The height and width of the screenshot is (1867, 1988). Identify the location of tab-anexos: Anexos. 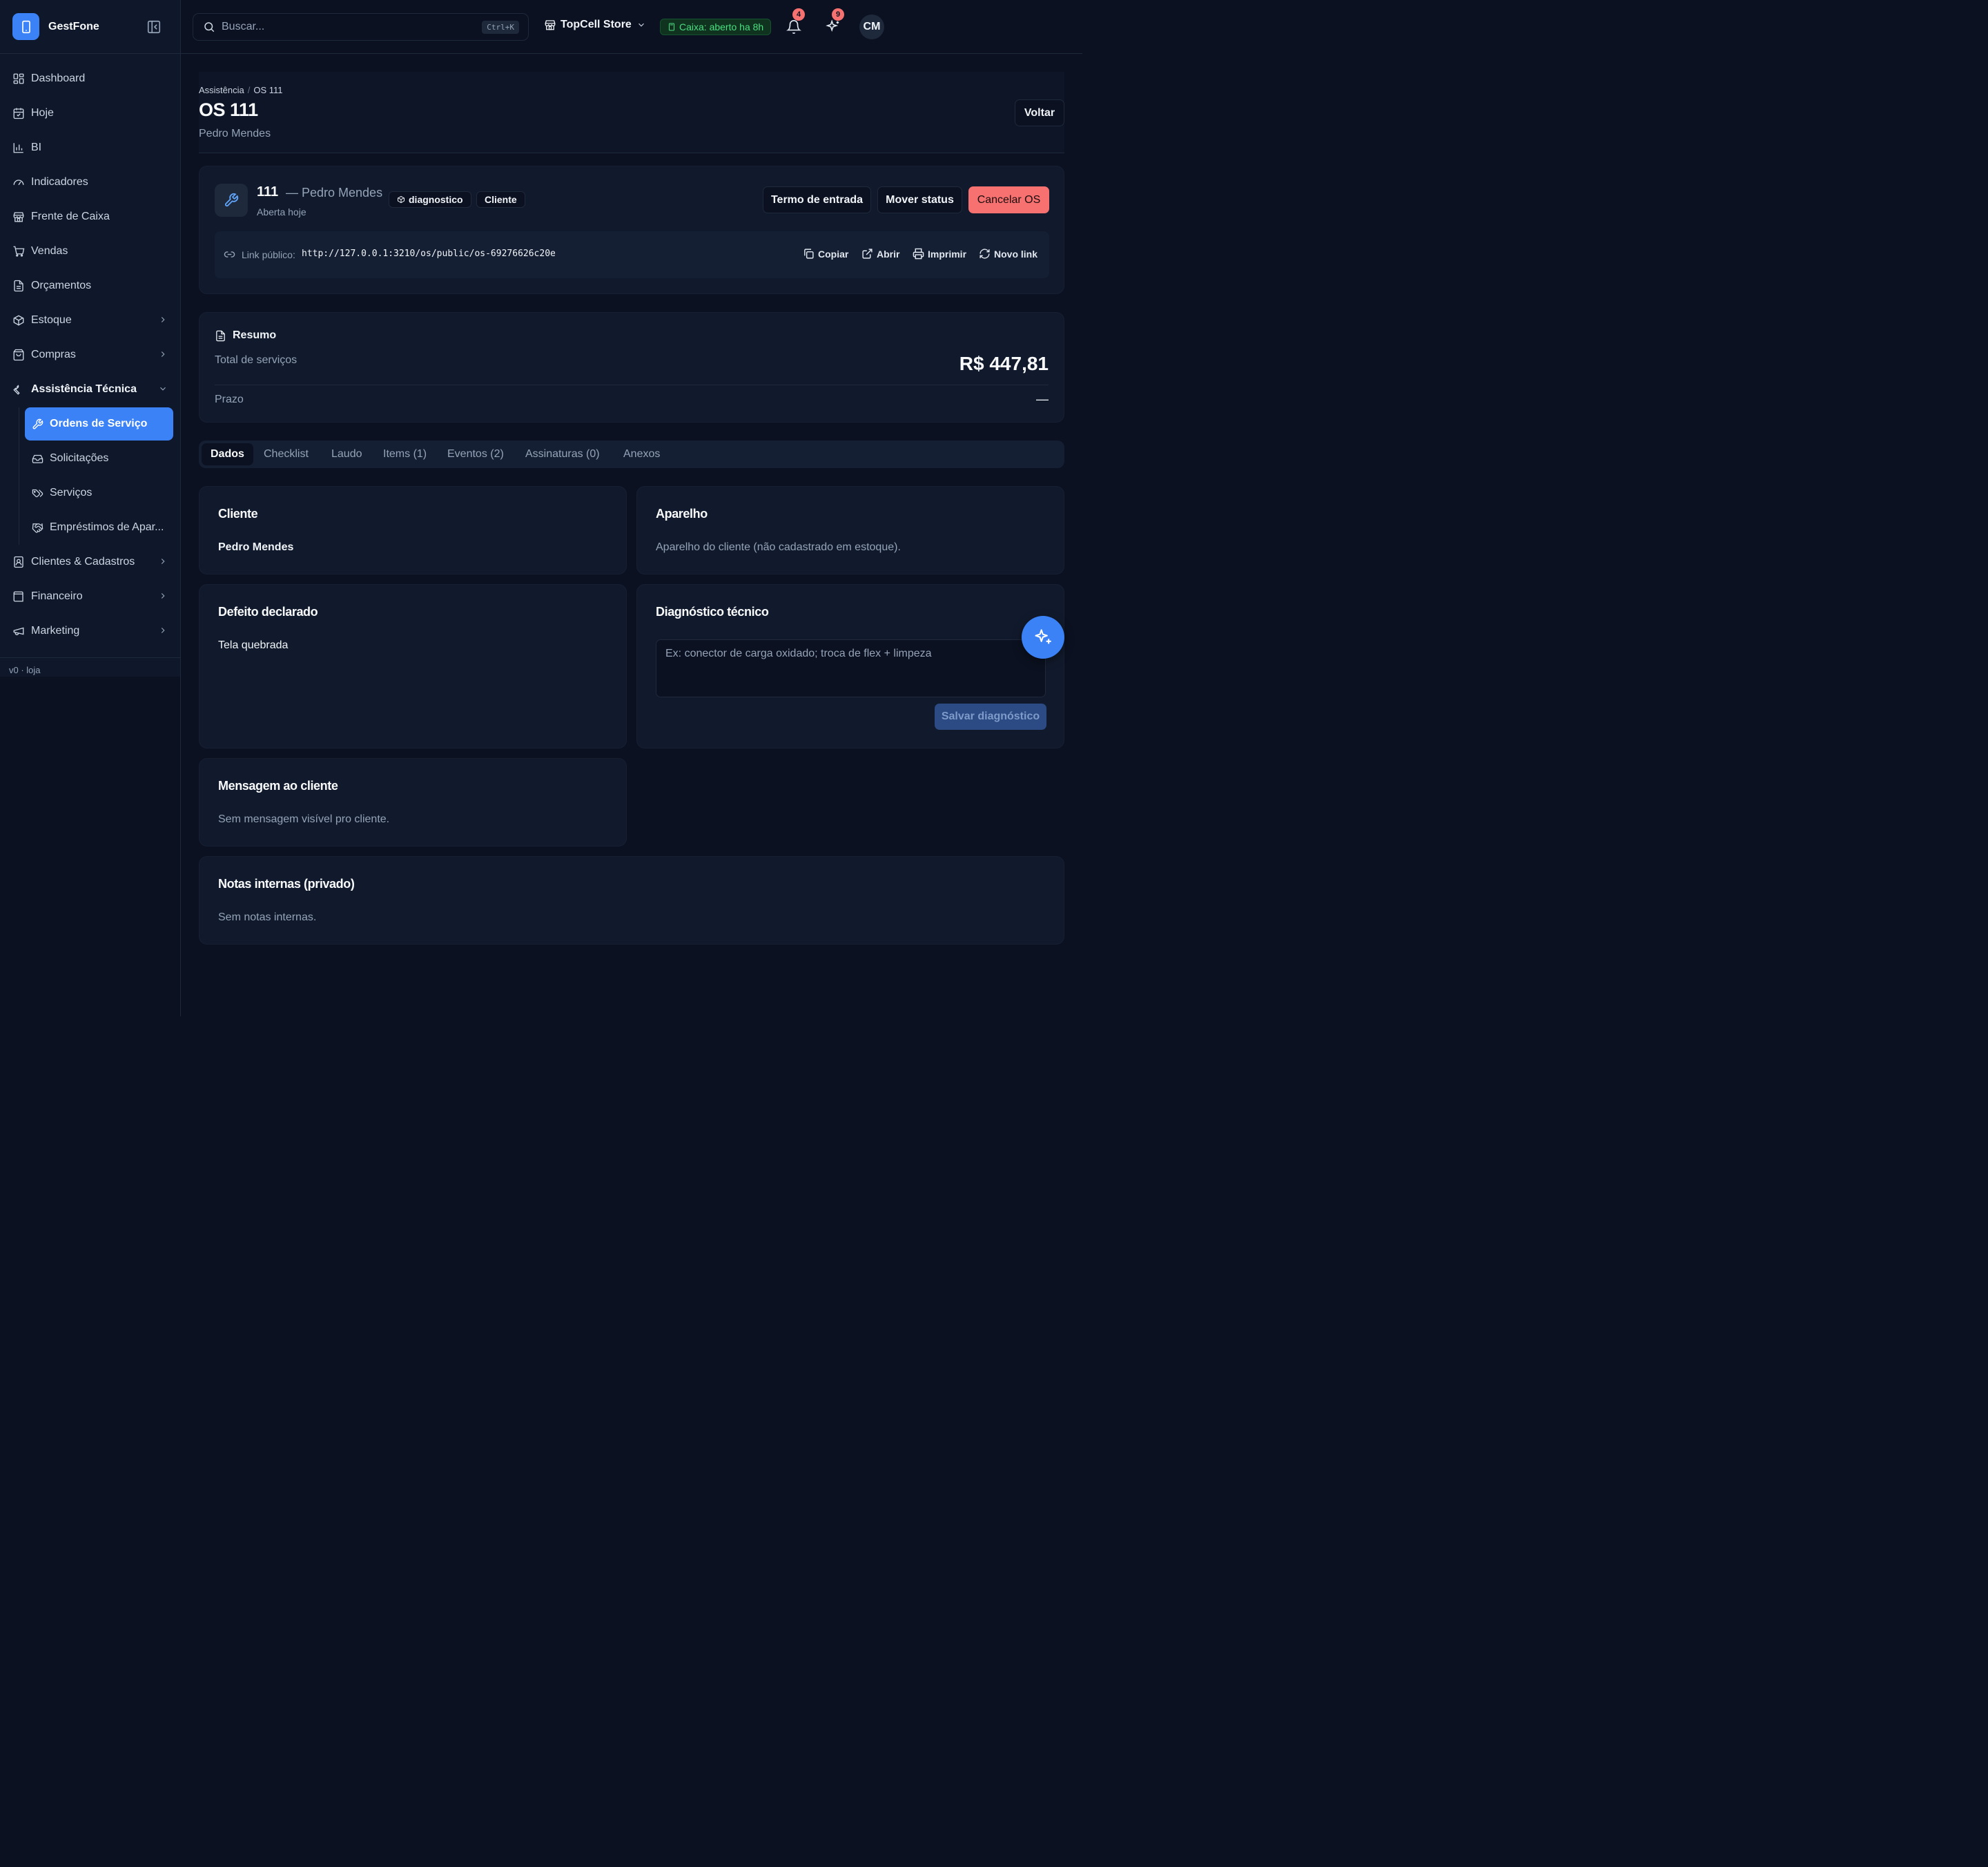
(641, 454).